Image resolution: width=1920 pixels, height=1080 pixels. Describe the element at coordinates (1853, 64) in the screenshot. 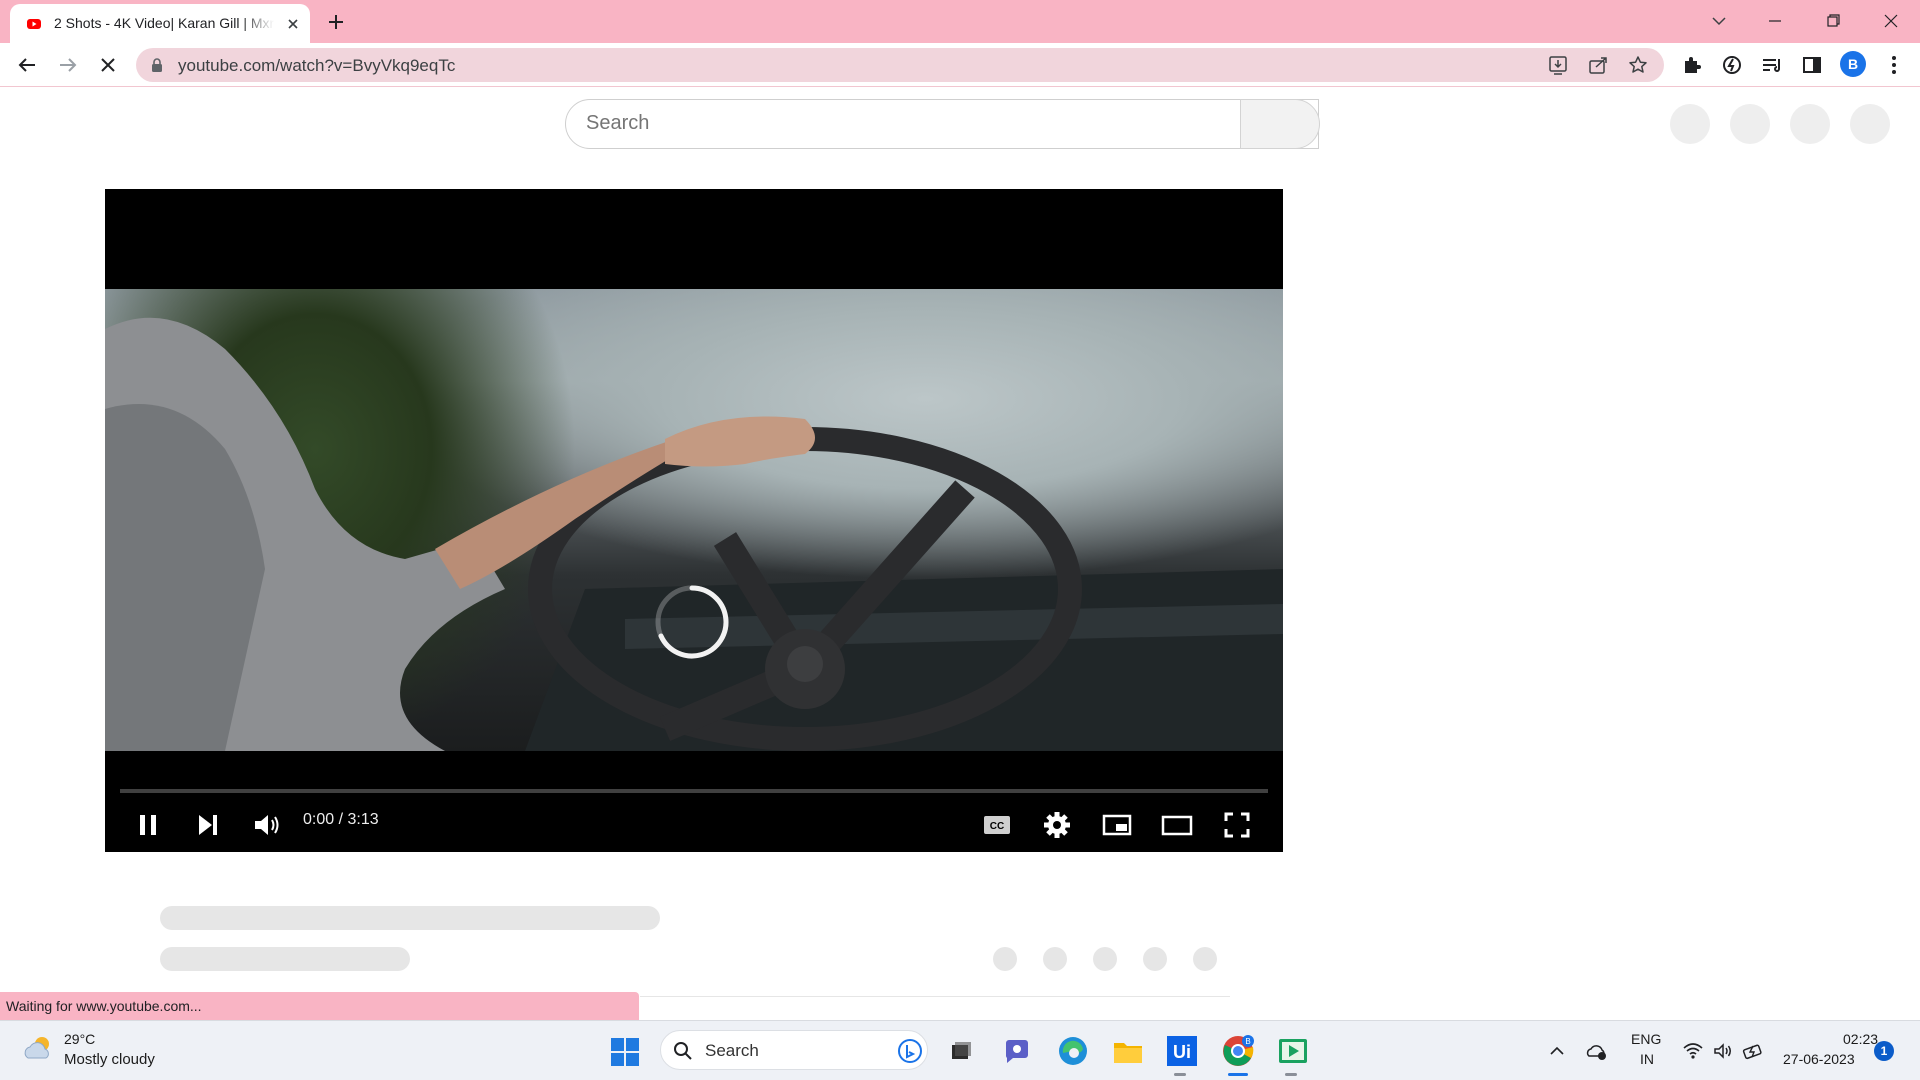

I see `profile-avatar: B` at that location.